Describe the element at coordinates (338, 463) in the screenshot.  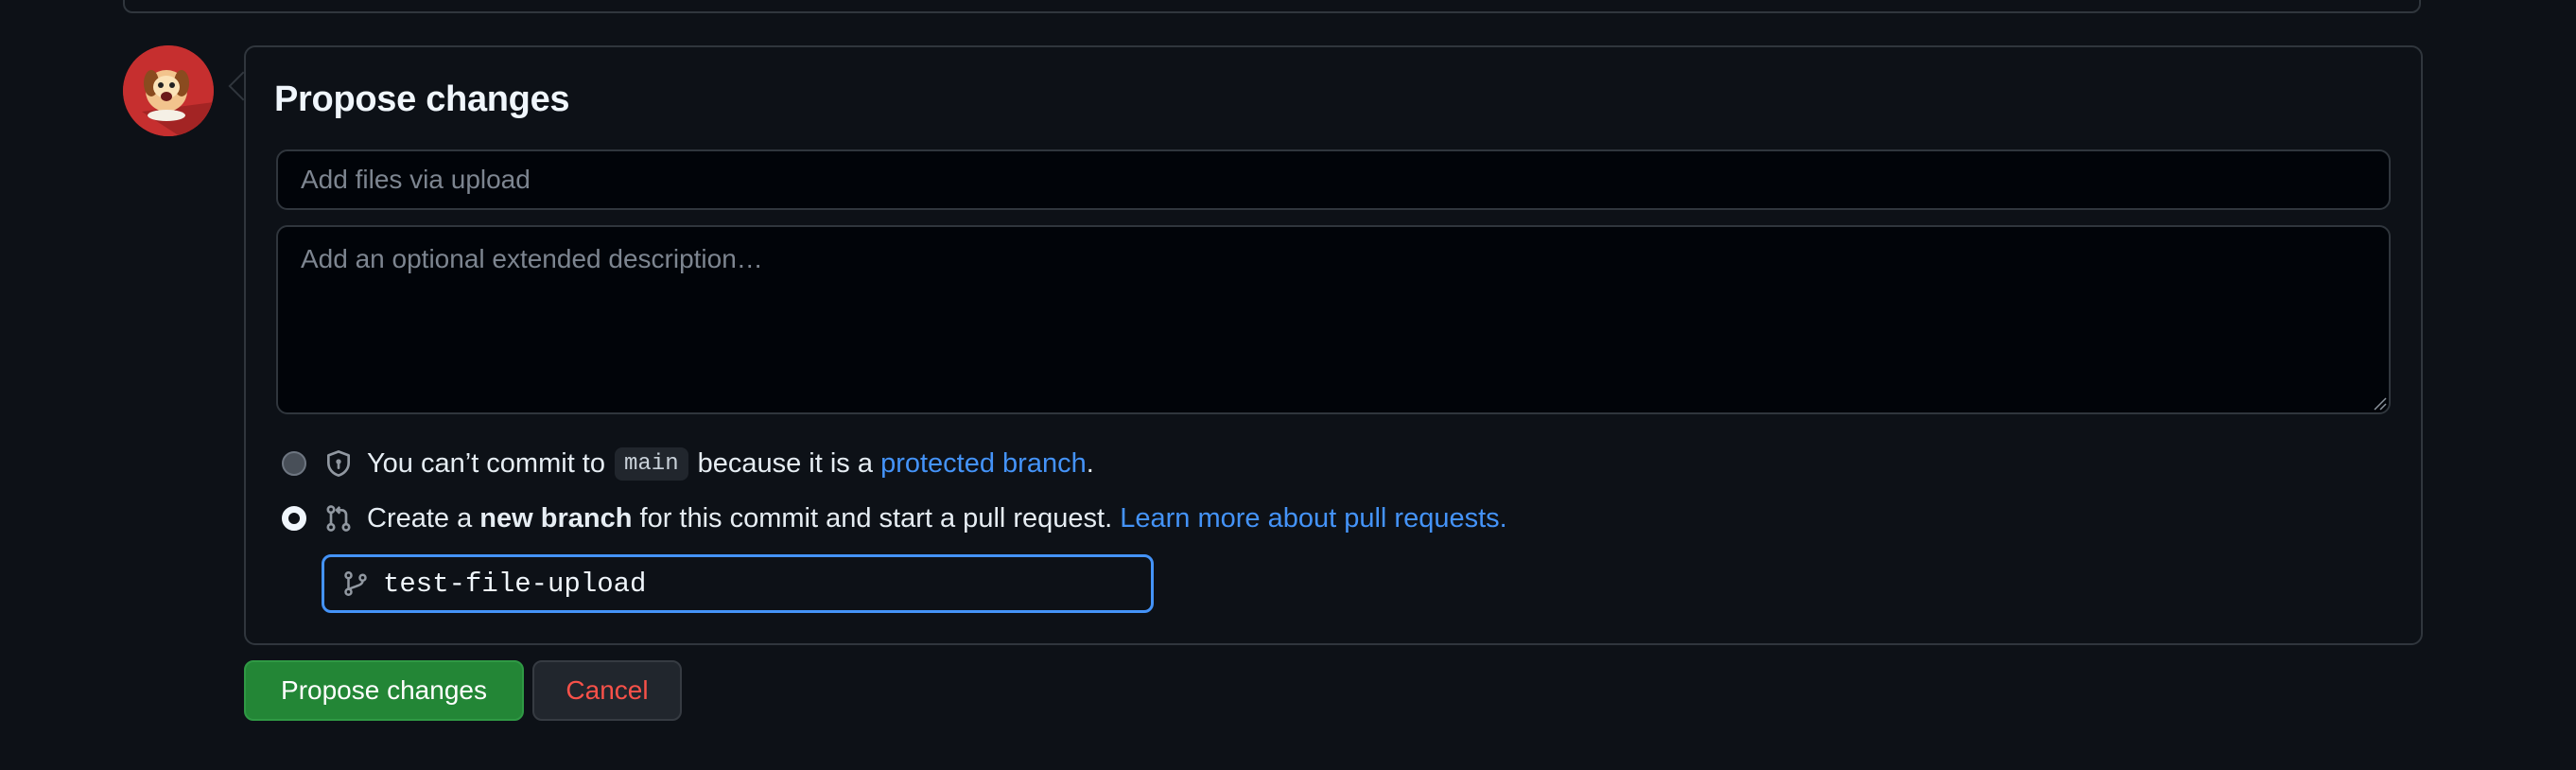
I see `shield-icon` at that location.